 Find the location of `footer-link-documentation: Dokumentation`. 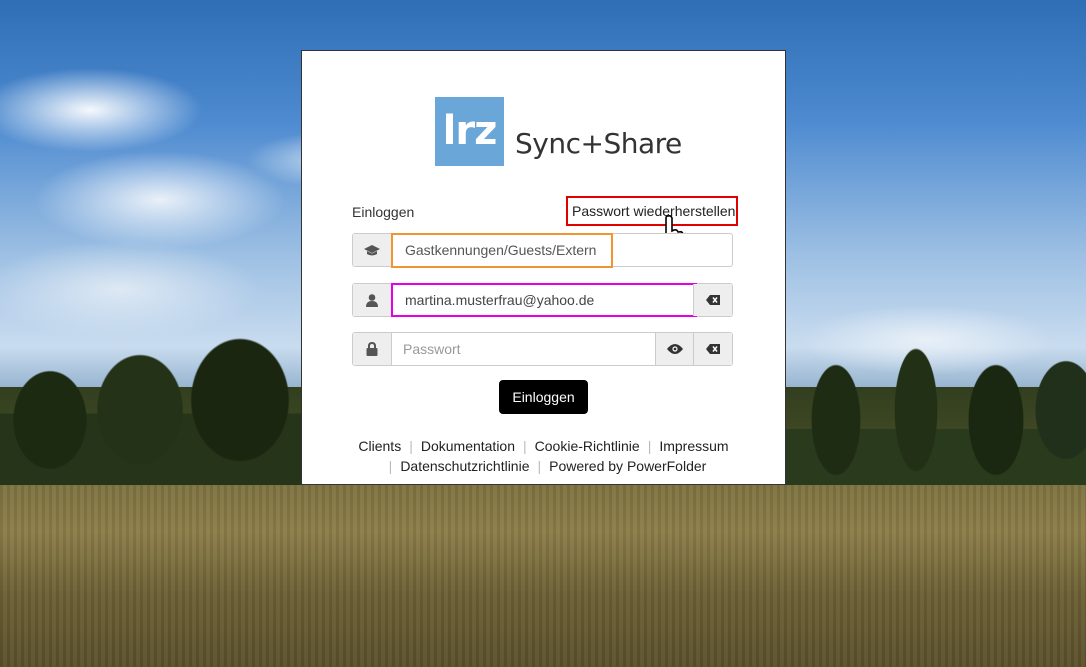

footer-link-documentation: Dokumentation is located at coordinates (468, 446).